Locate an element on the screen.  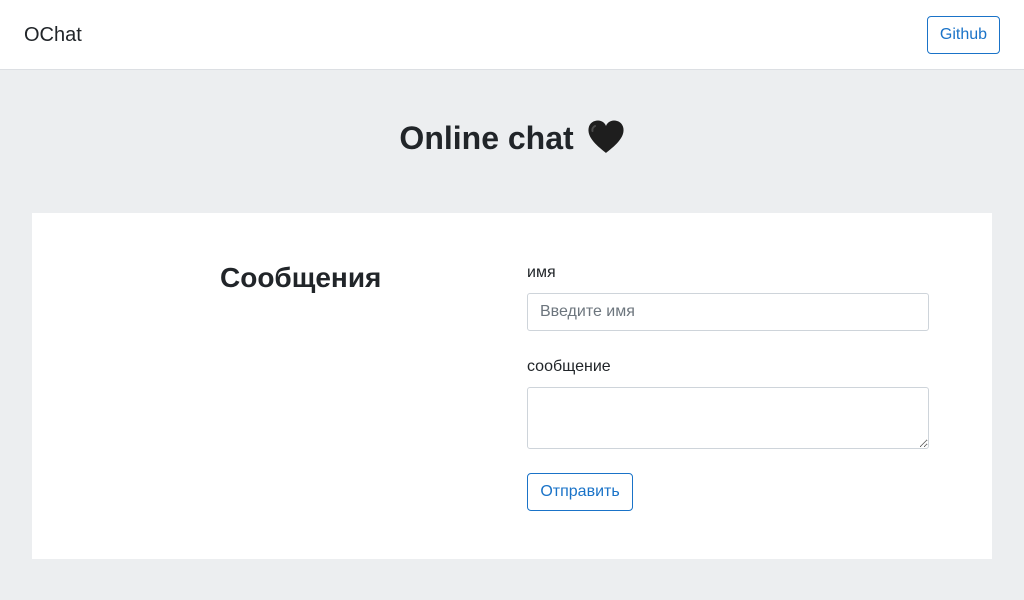
black-heart-icon is located at coordinates (606, 135).